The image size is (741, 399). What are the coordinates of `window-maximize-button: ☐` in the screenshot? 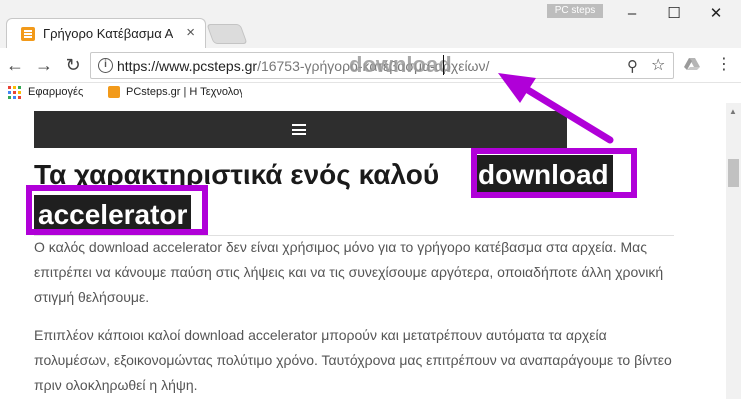 It's located at (674, 14).